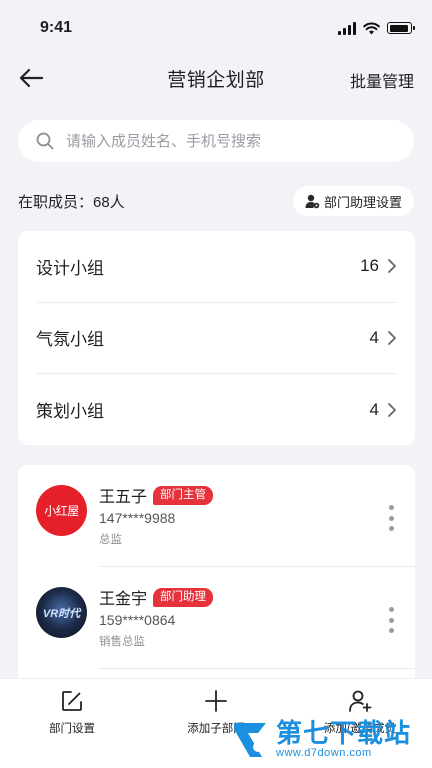 Image resolution: width=432 pixels, height=768 pixels. What do you see at coordinates (110, 540) in the screenshot?
I see `member-title: 总监` at bounding box center [110, 540].